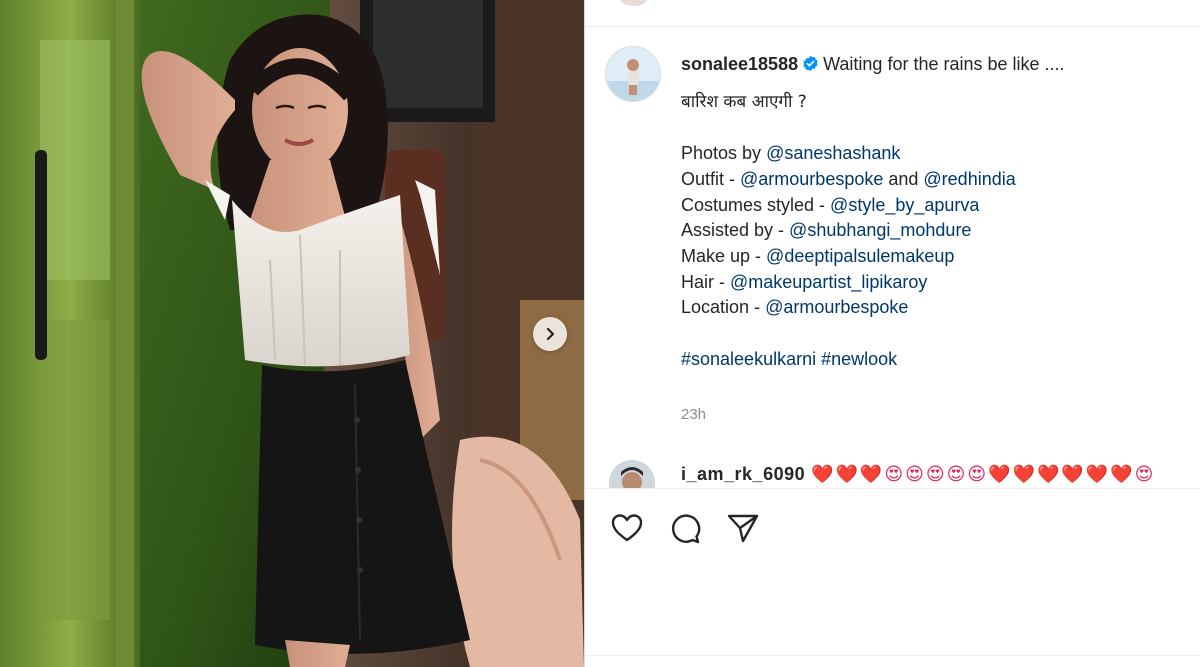 Image resolution: width=1200 pixels, height=667 pixels. I want to click on post-timestamp: 23h, so click(693, 414).